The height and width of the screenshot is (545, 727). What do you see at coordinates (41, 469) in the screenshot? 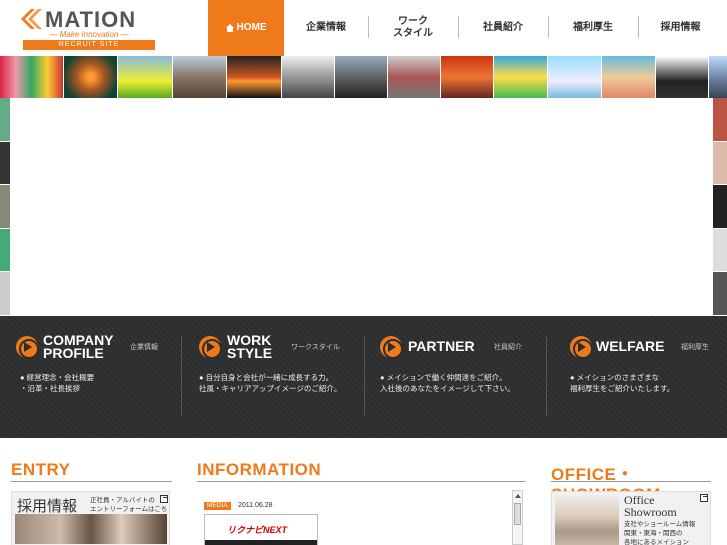
I see `entry-heading: ENTRY` at bounding box center [41, 469].